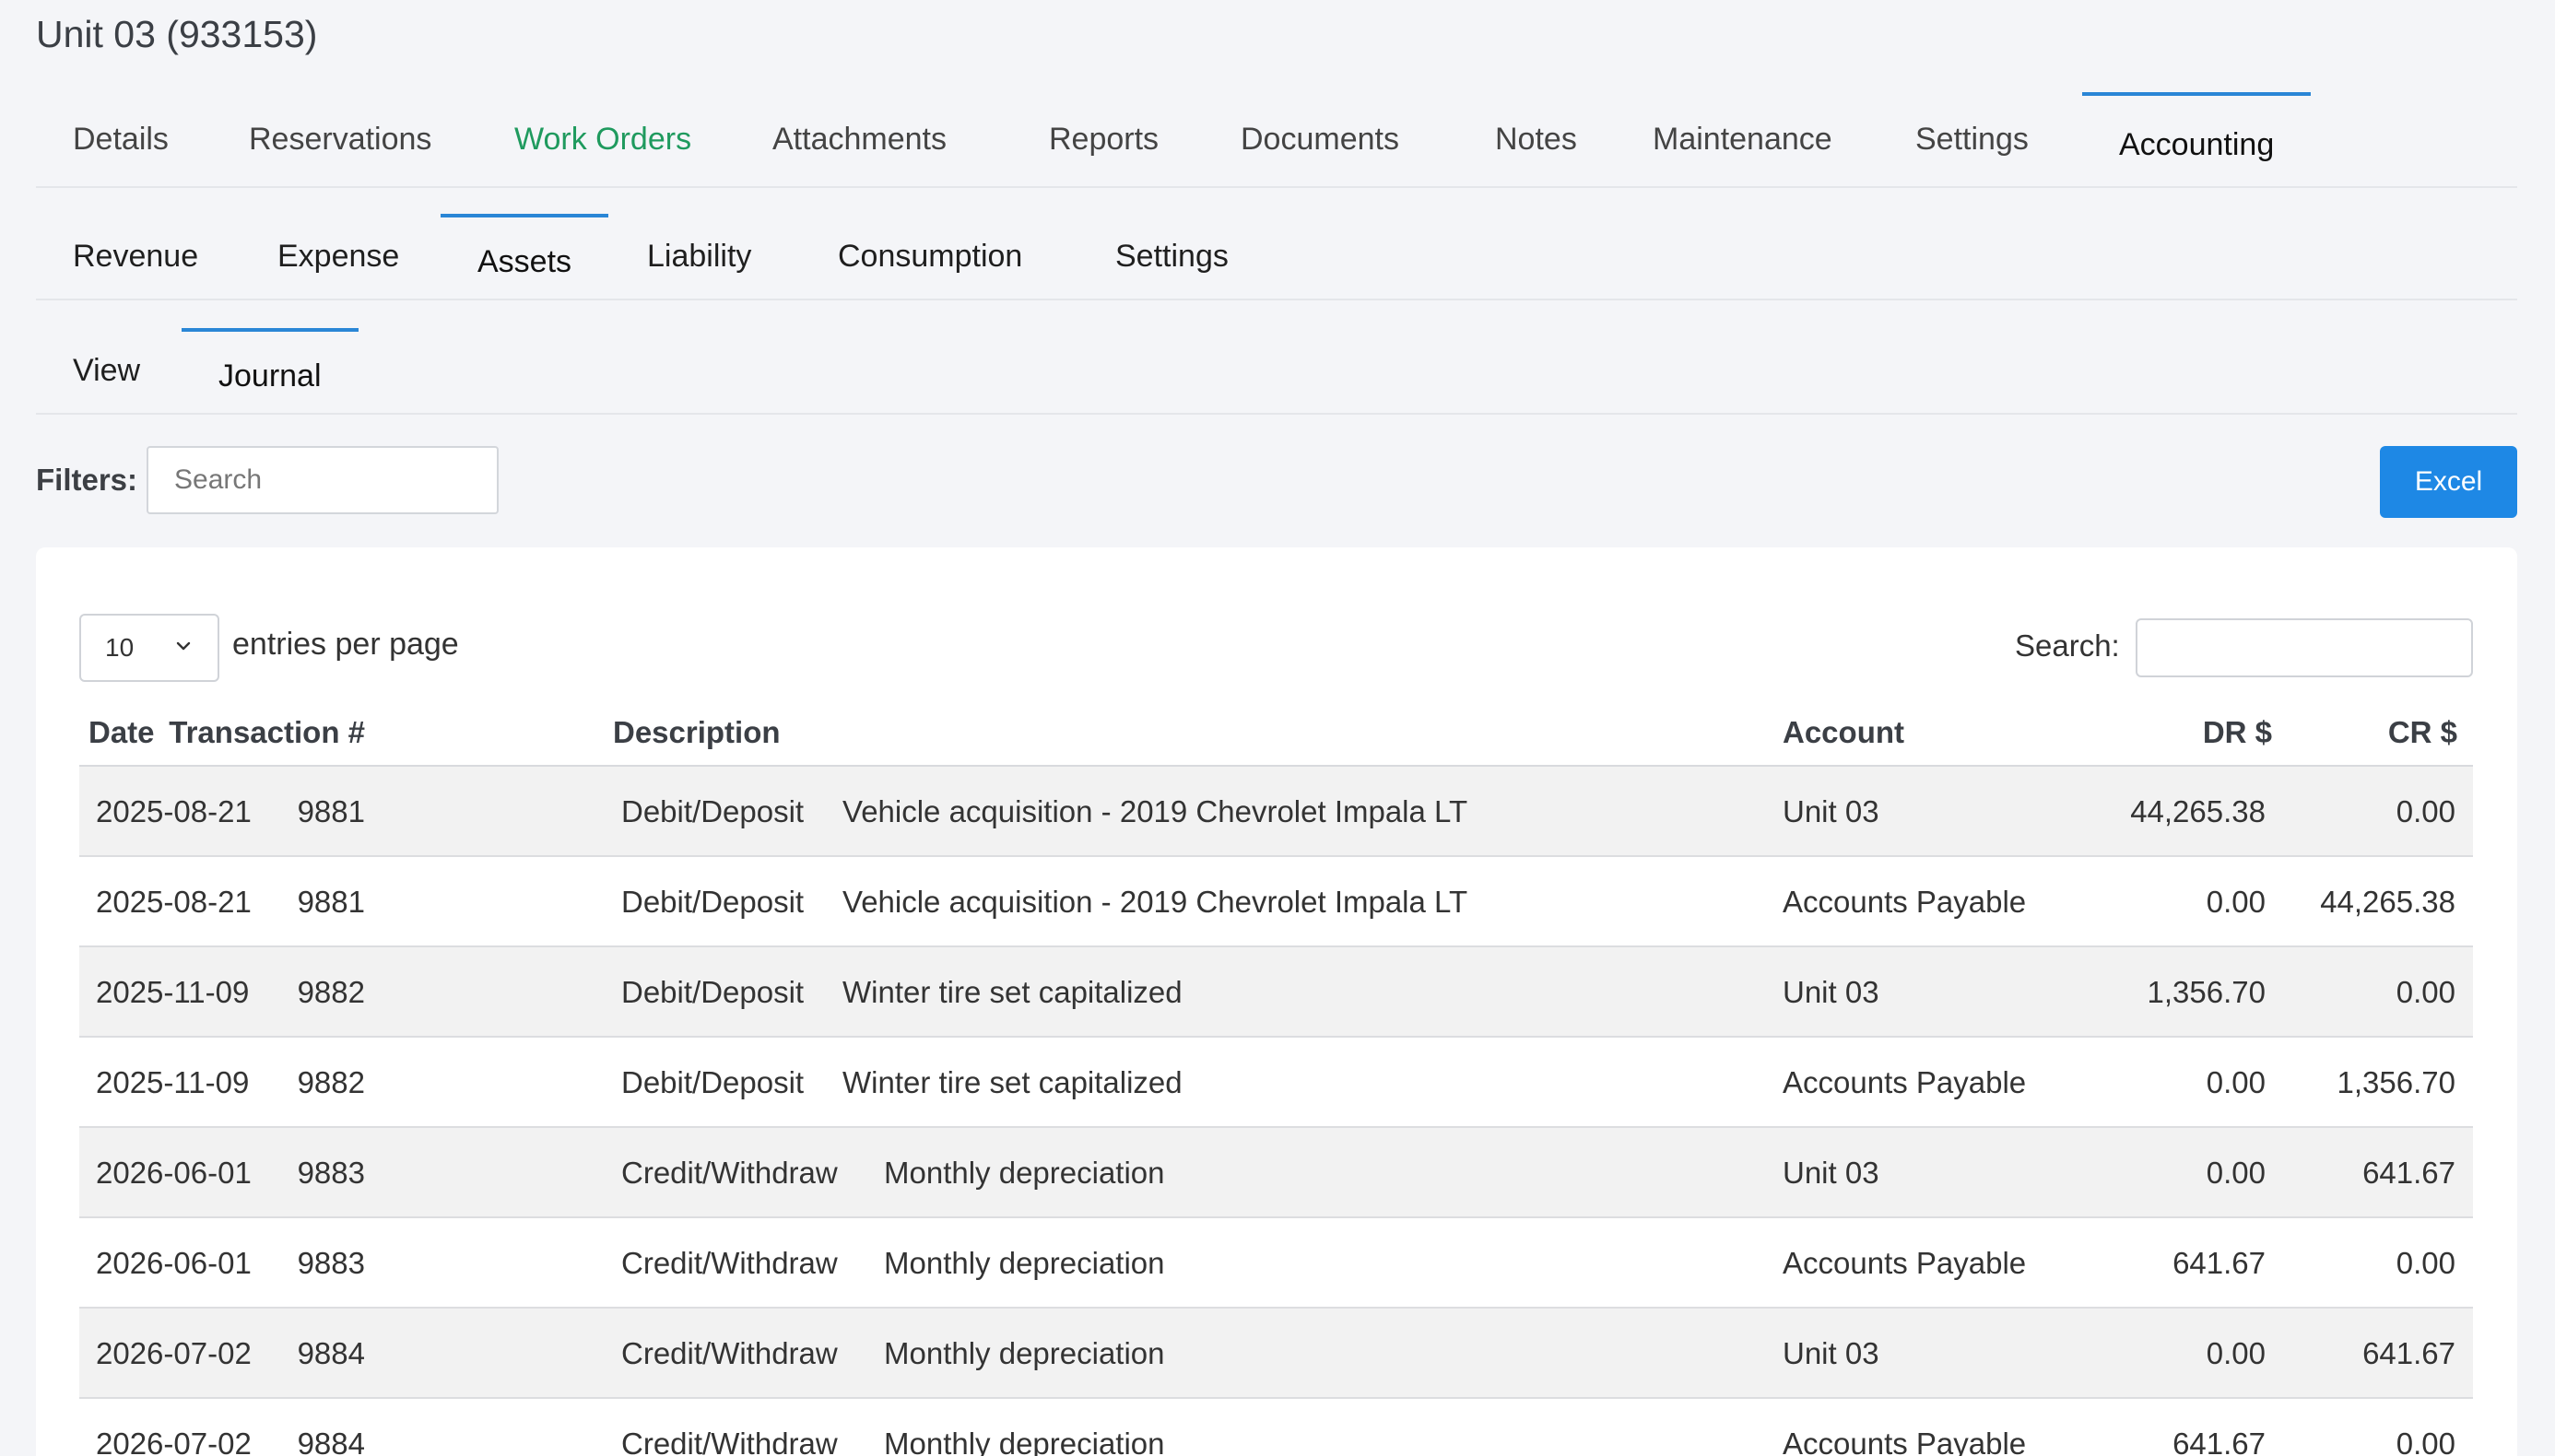 The image size is (2555, 1456). What do you see at coordinates (1320, 139) in the screenshot?
I see `tab-documents: Documents` at bounding box center [1320, 139].